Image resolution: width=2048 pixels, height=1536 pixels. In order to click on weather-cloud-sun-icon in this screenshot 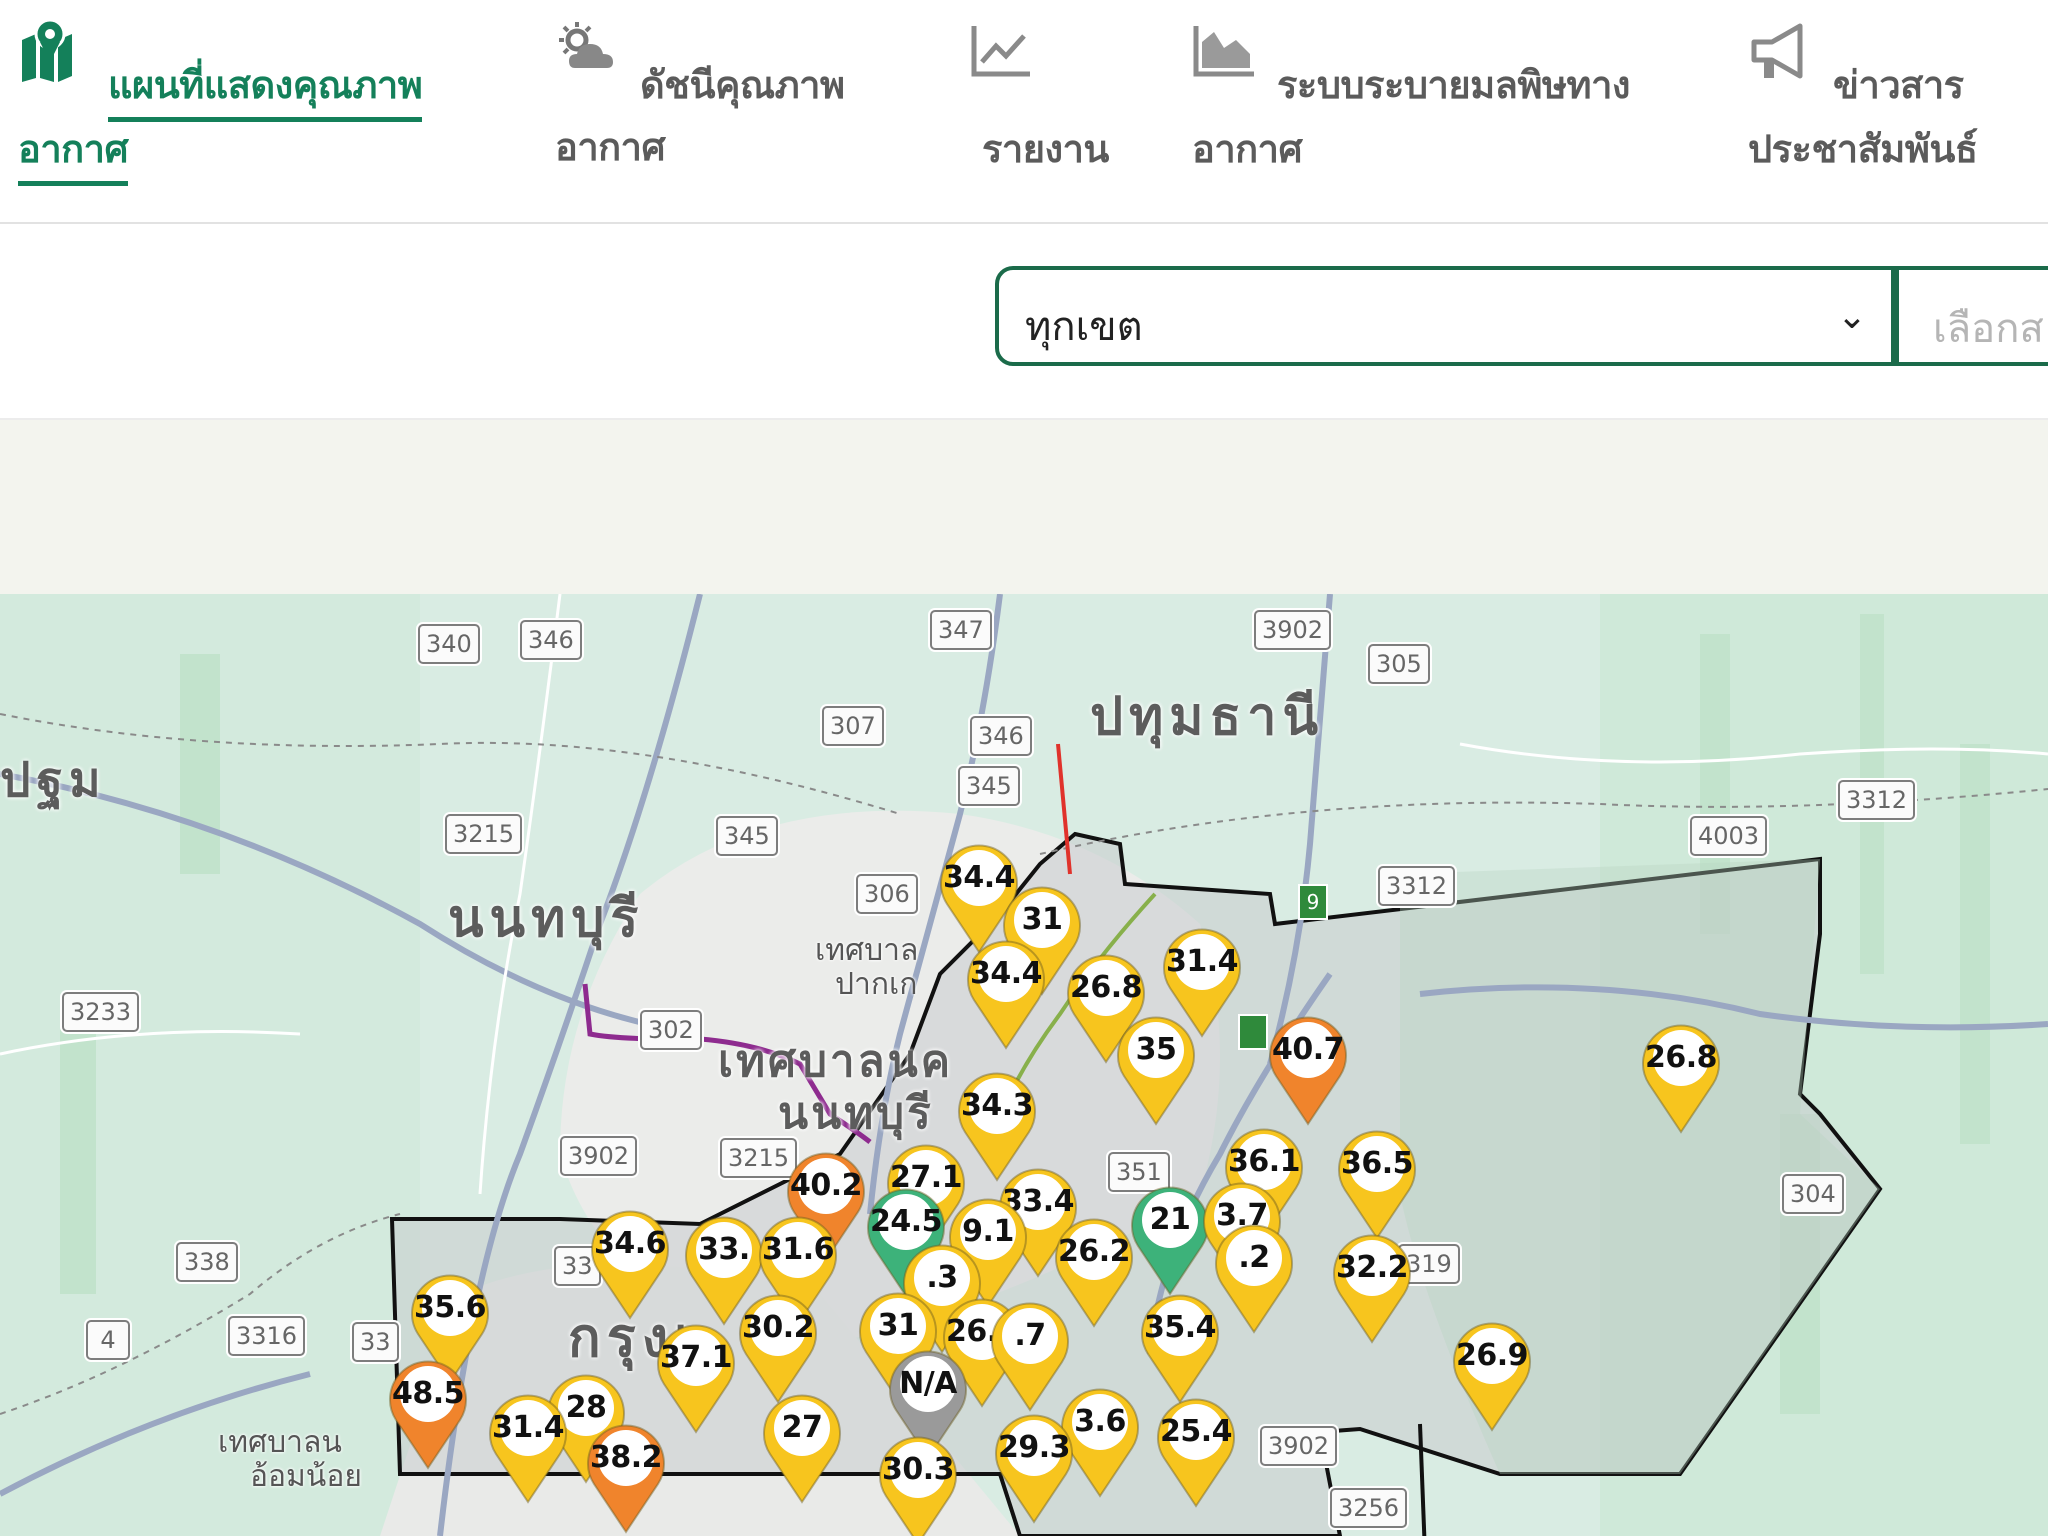, I will do `click(586, 45)`.